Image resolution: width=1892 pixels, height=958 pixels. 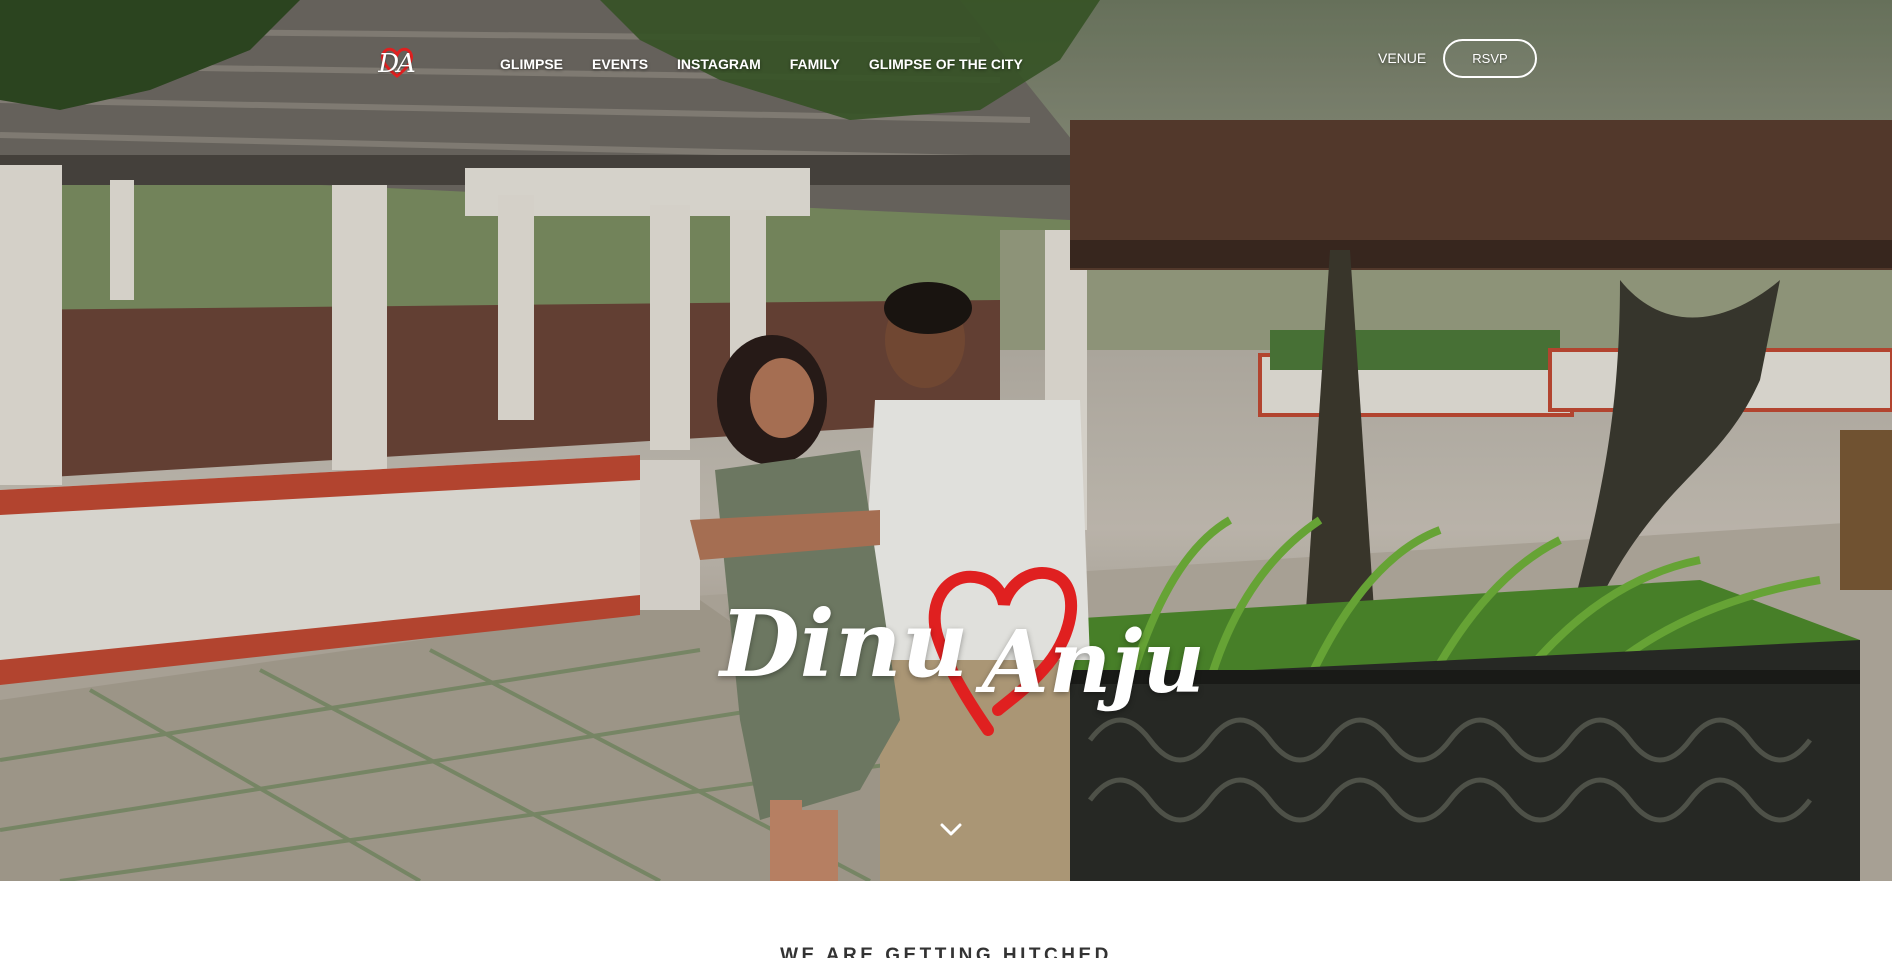 I want to click on groom-name: Dinu, so click(x=844, y=644).